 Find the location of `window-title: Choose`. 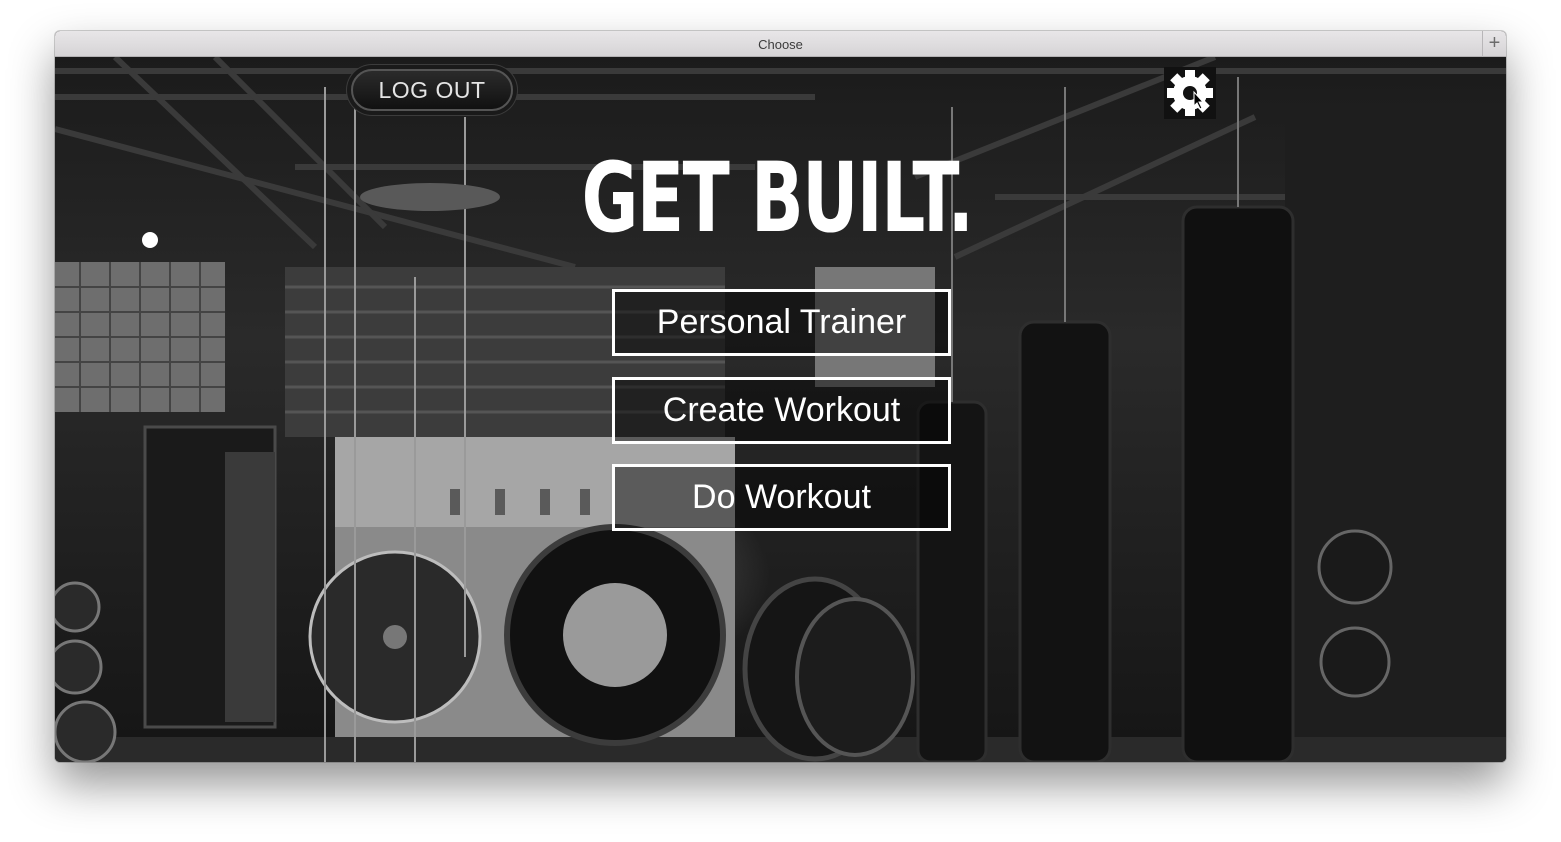

window-title: Choose is located at coordinates (780, 44).